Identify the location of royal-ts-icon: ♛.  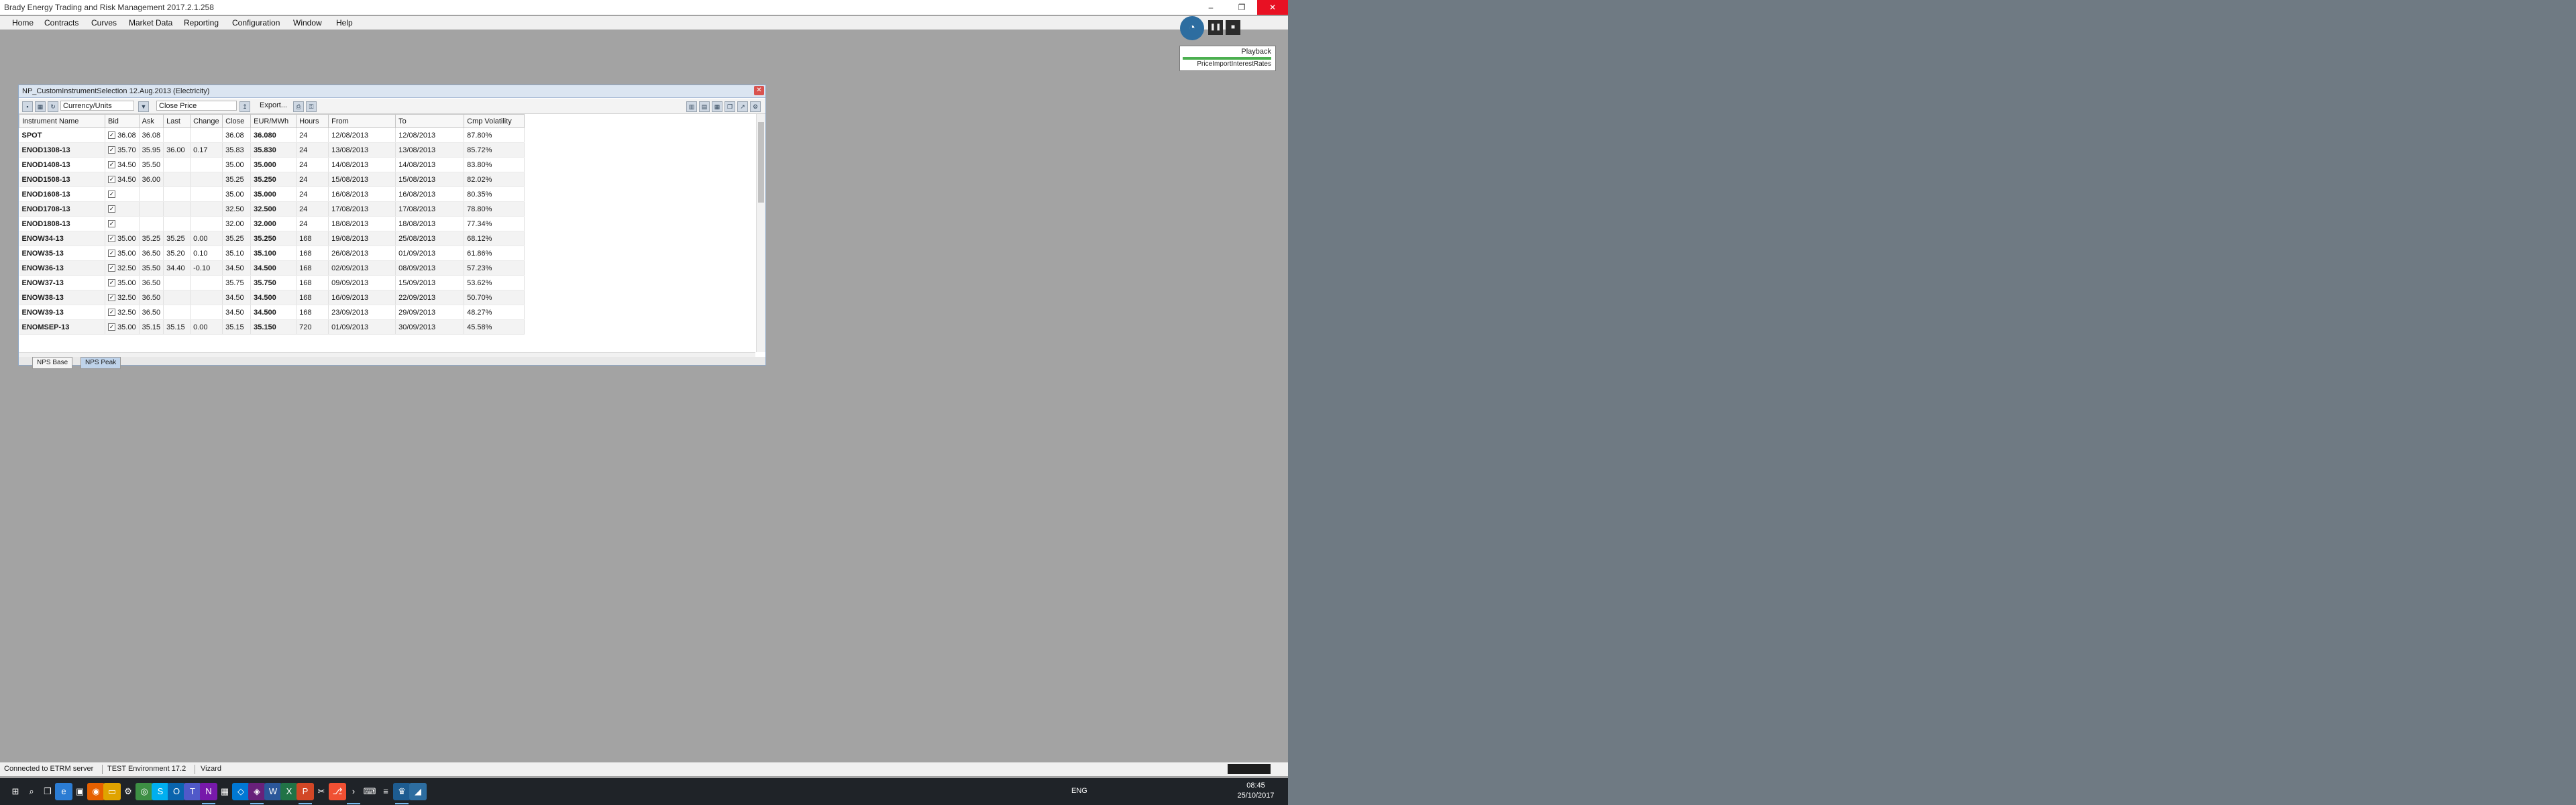
(402, 793).